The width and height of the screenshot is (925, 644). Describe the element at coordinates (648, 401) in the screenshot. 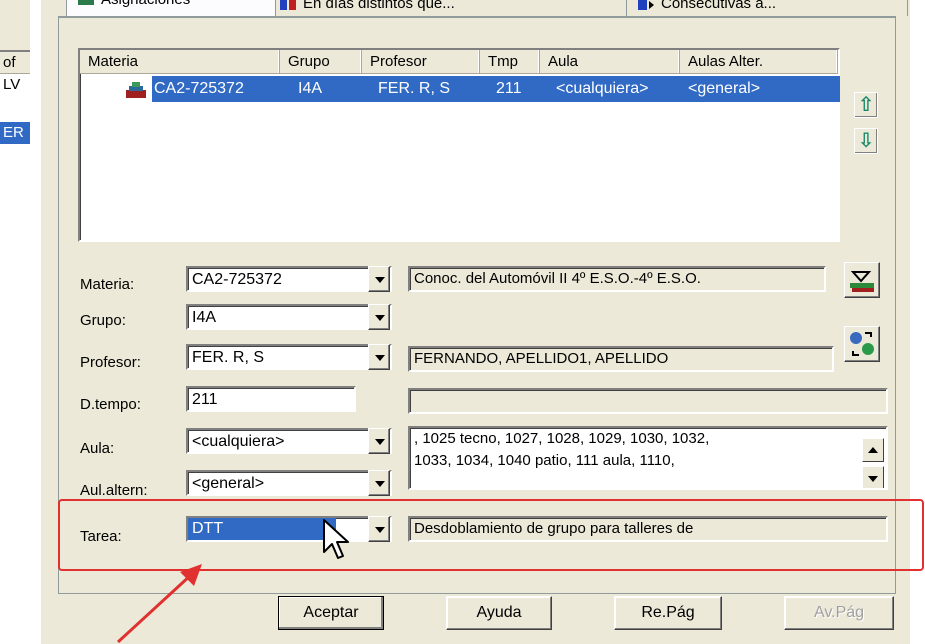

I see `dtempo-description` at that location.